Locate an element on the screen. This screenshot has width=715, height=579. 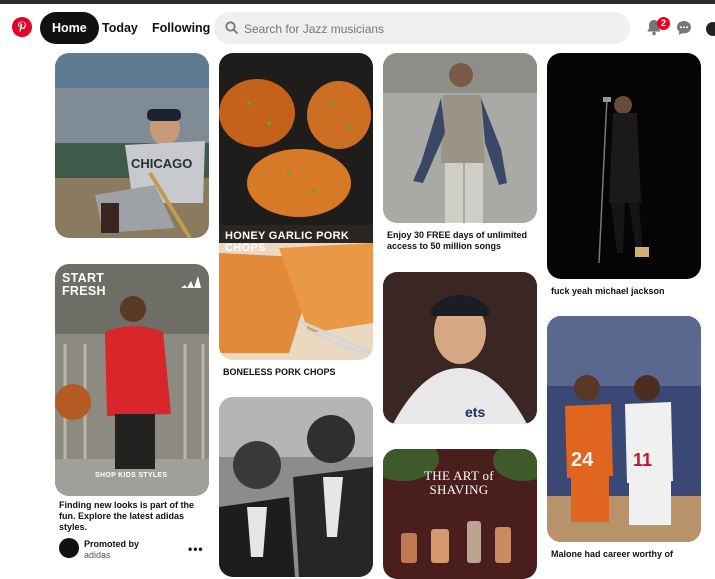
pin-baseball-portrait: ets is located at coordinates (460, 348).